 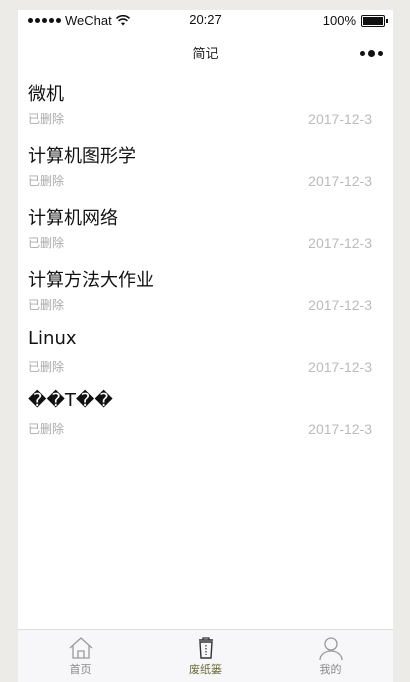 What do you see at coordinates (80, 648) in the screenshot?
I see `home-icon` at bounding box center [80, 648].